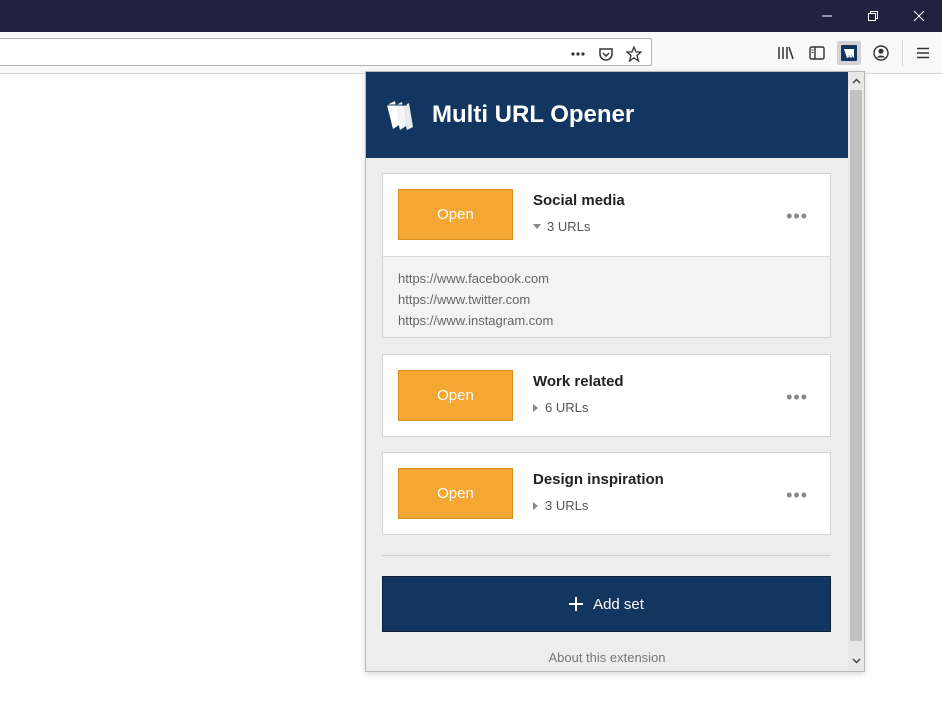 This screenshot has height=707, width=942. I want to click on url-bar, so click(326, 52).